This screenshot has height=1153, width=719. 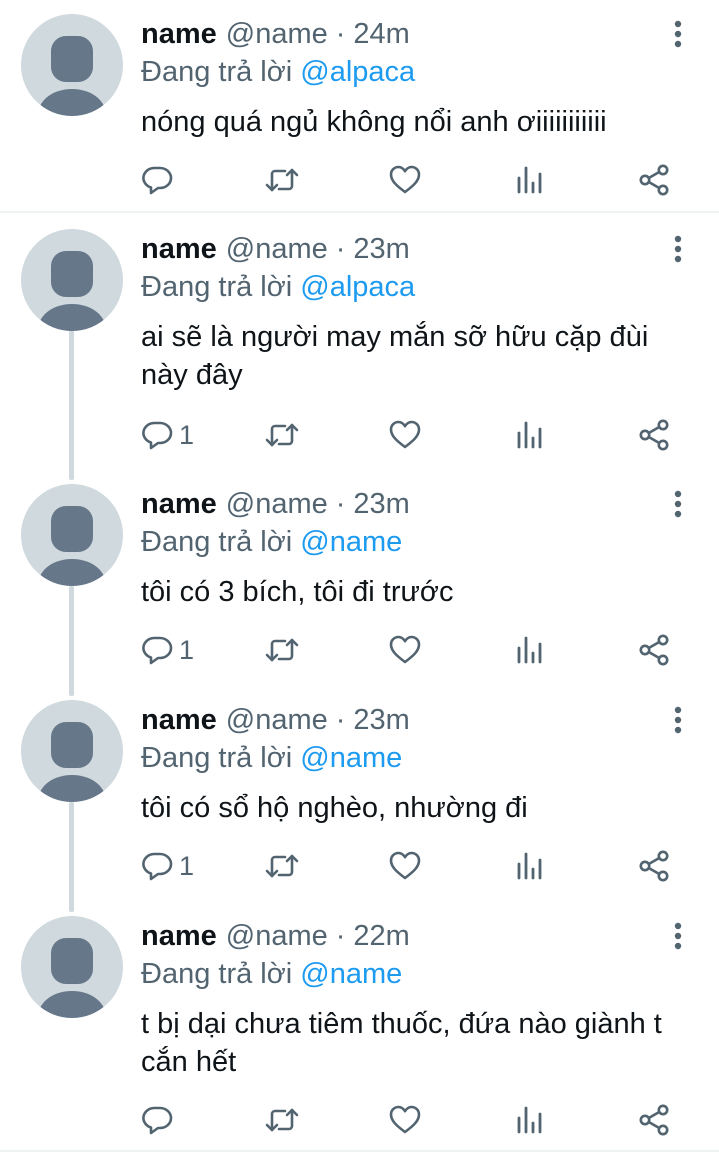 I want to click on tweet-text: nóng quá ngủ không nổi anh ơiiiiiiiiiii, so click(x=374, y=122).